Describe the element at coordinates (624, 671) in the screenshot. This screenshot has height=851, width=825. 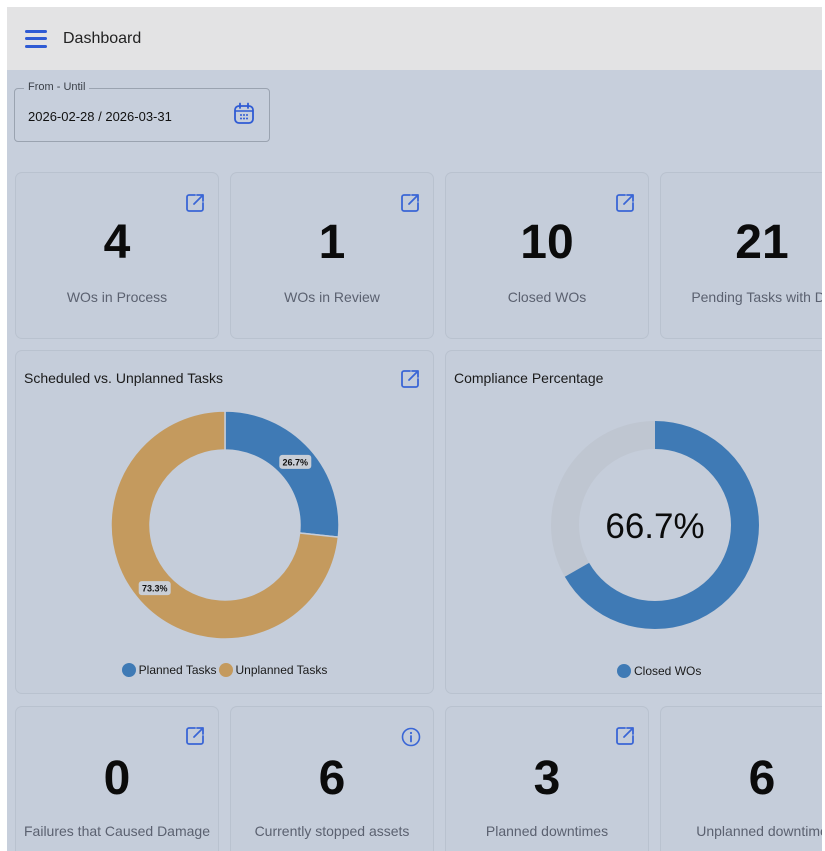
I see `closed-wos-swatch` at that location.